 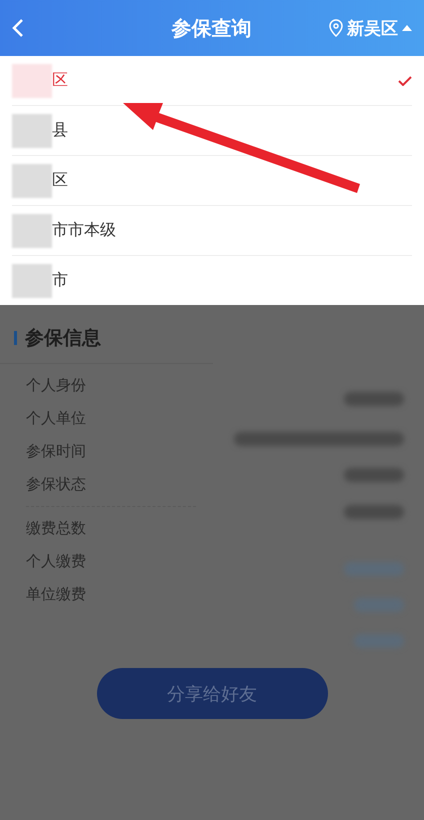 What do you see at coordinates (211, 28) in the screenshot?
I see `page-title: 参保查询` at bounding box center [211, 28].